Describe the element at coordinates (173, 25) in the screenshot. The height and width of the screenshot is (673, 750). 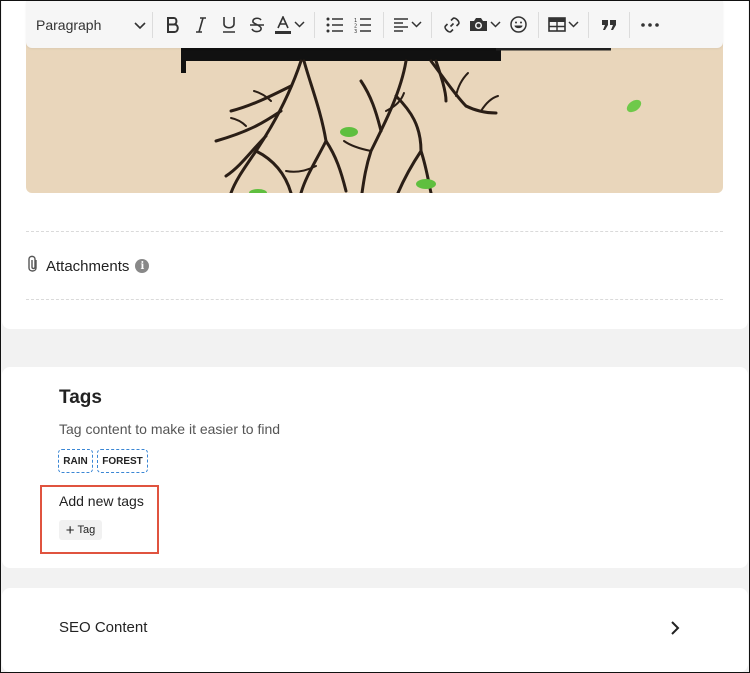
I see `bold-icon` at that location.